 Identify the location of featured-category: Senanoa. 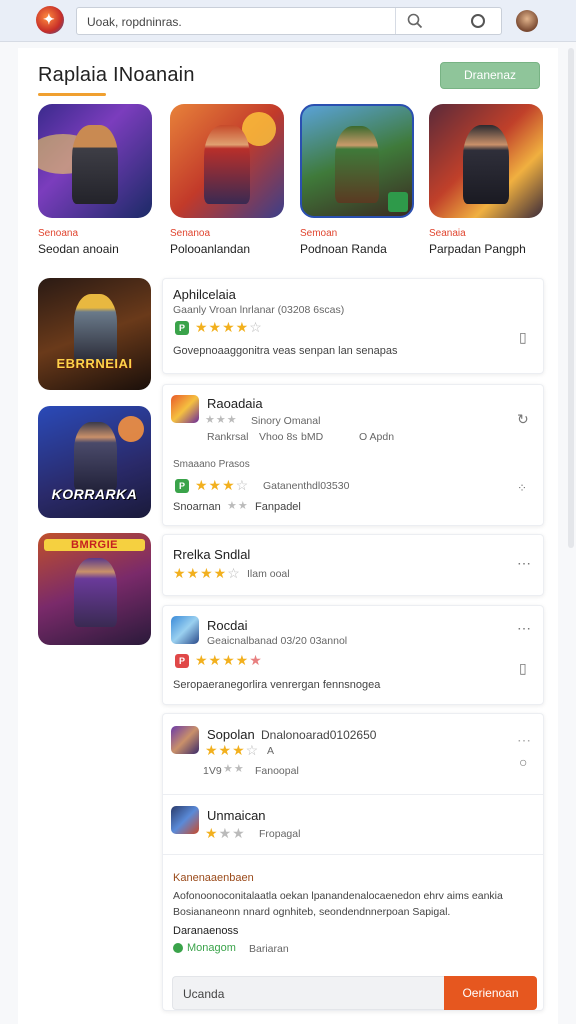
(190, 233).